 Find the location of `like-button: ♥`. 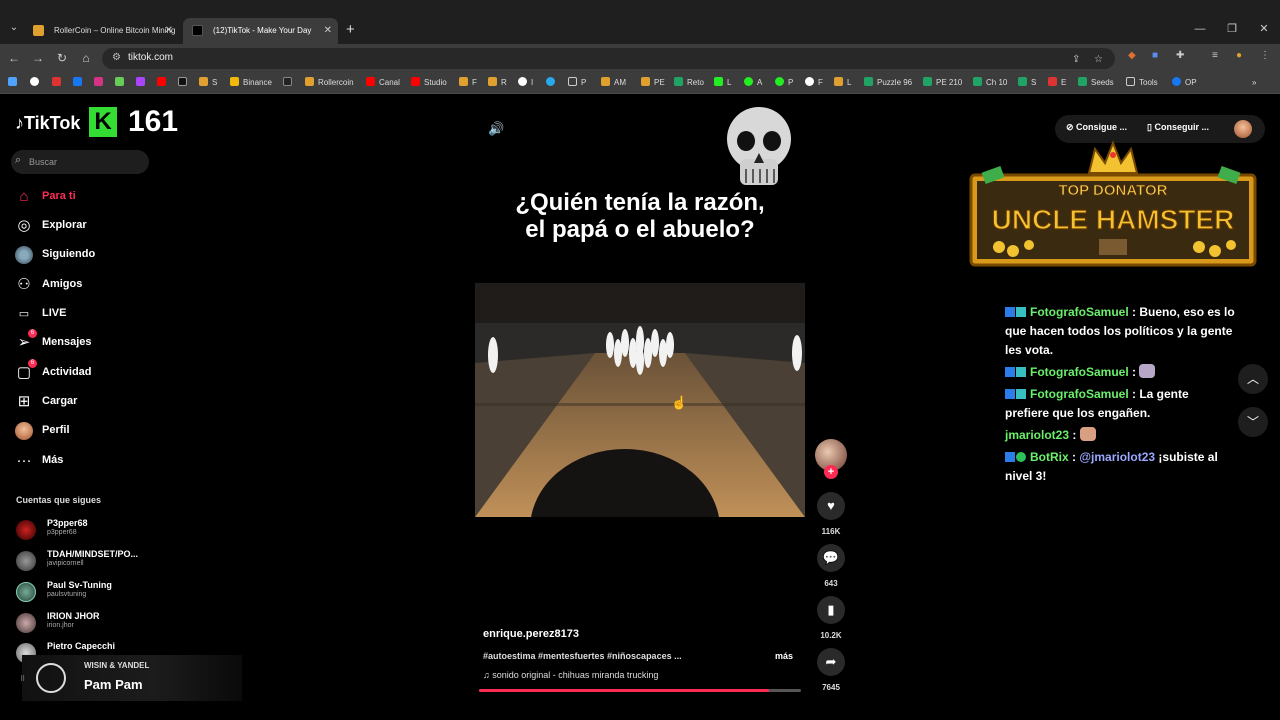

like-button: ♥ is located at coordinates (831, 506).